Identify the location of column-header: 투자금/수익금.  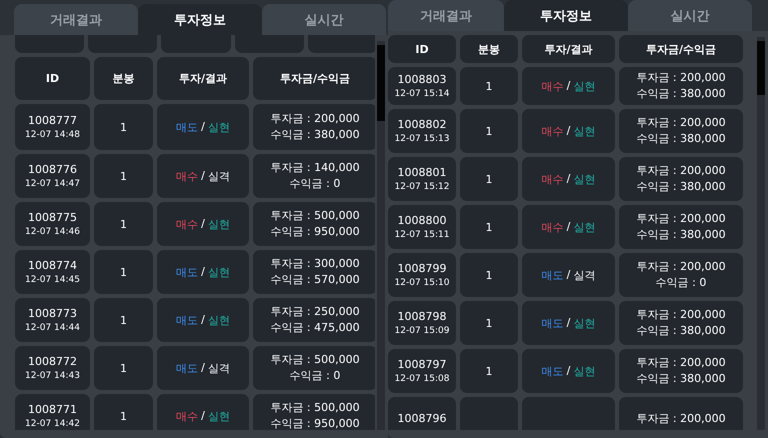
(681, 49).